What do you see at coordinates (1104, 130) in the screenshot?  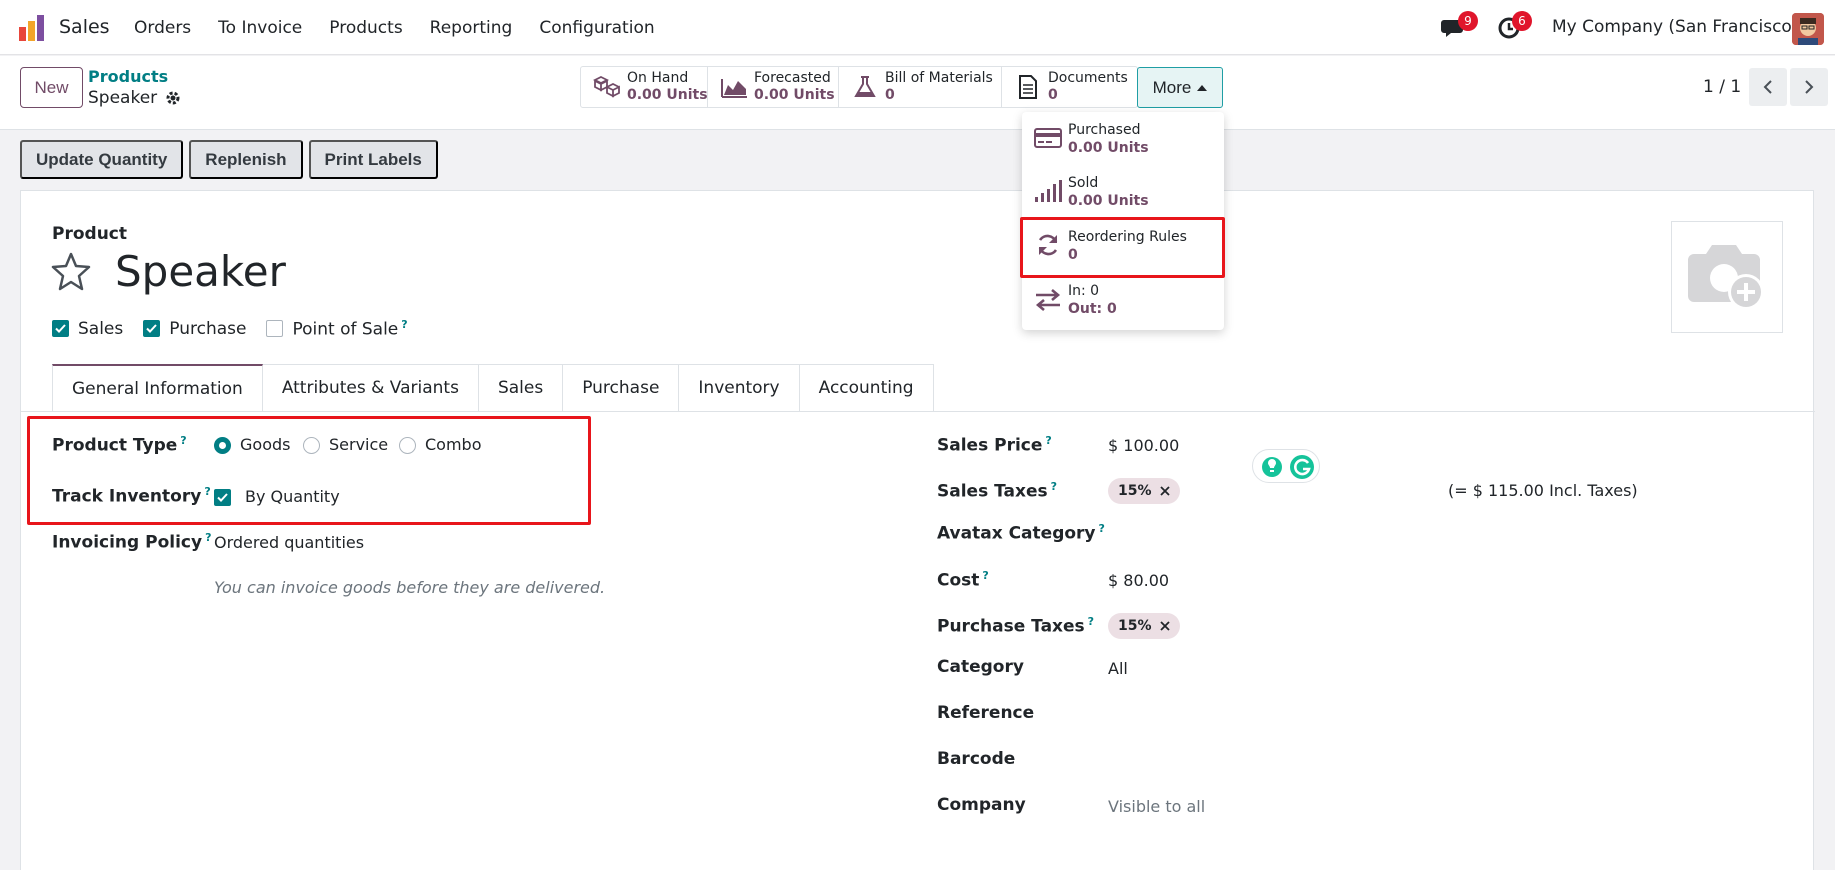 I see `purchased-label: Purchased` at bounding box center [1104, 130].